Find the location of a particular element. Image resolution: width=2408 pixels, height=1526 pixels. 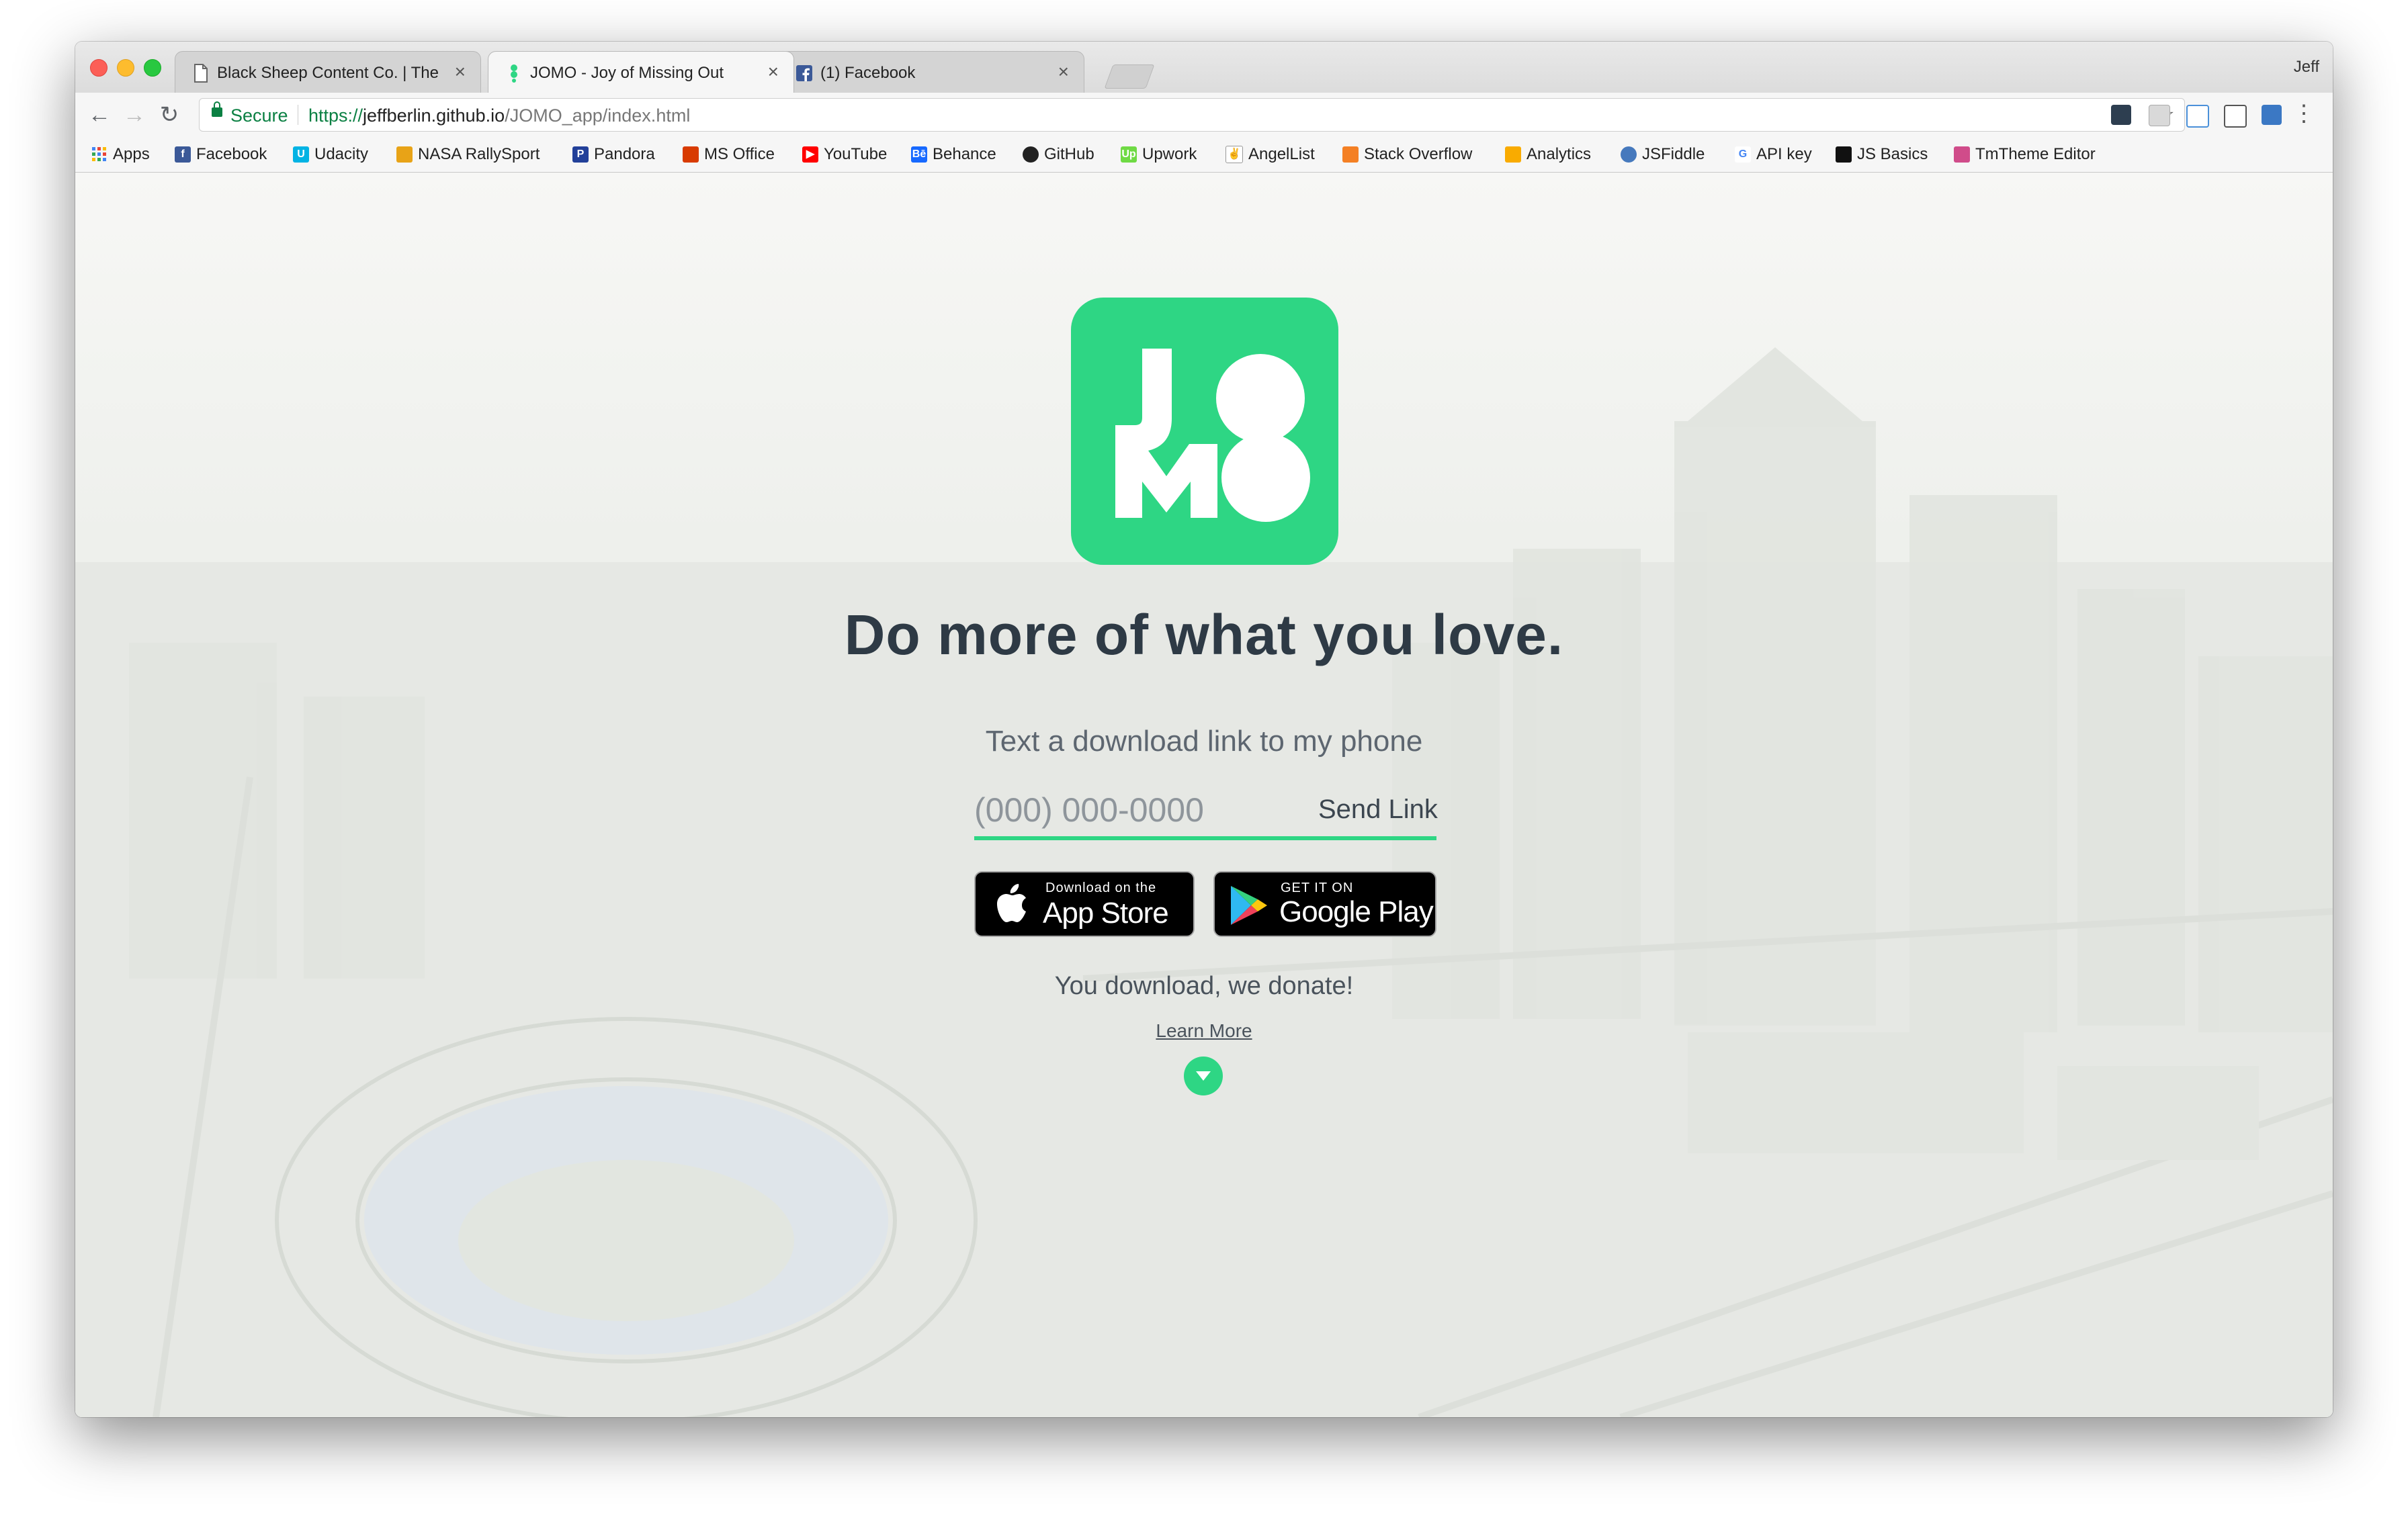

bookmark-upwork: Up Upwork is located at coordinates (1159, 154).